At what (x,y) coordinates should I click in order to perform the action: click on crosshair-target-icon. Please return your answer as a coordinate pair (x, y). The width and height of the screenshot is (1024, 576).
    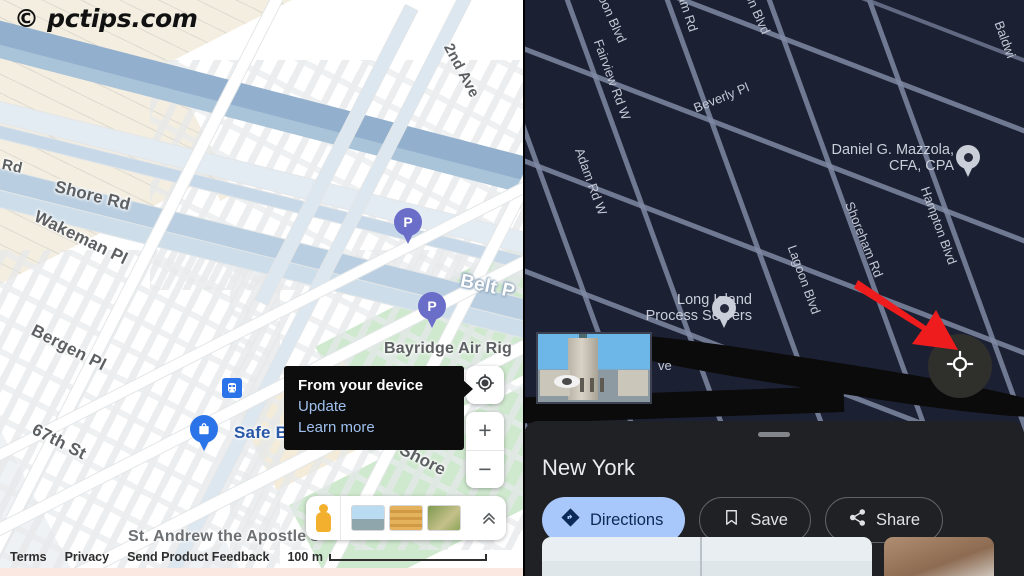
    Looking at the image, I should click on (485, 385).